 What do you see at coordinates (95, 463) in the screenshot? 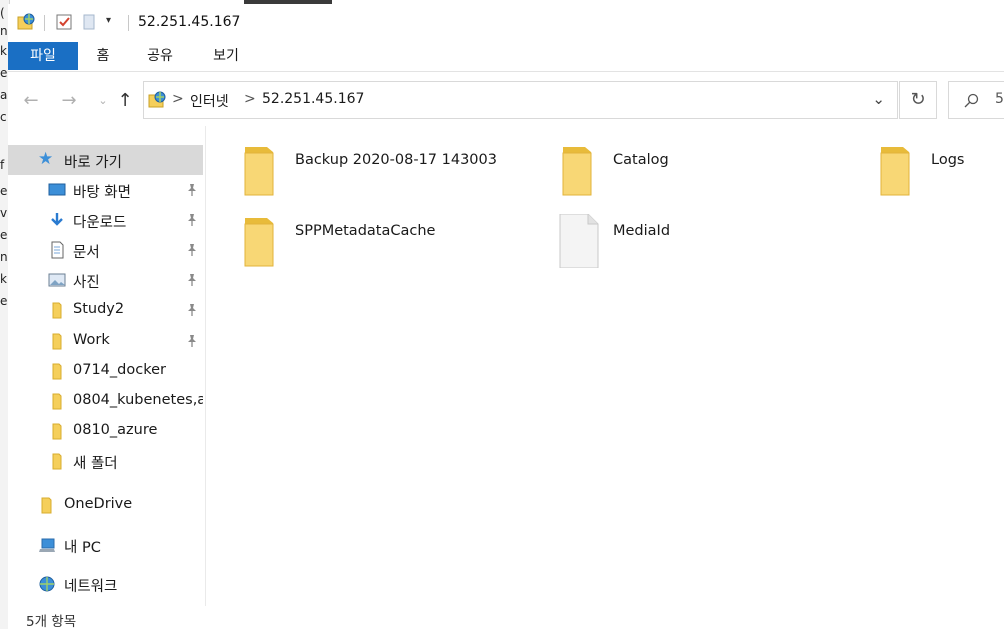
I see `nav-item-label: 새 폴더` at bounding box center [95, 463].